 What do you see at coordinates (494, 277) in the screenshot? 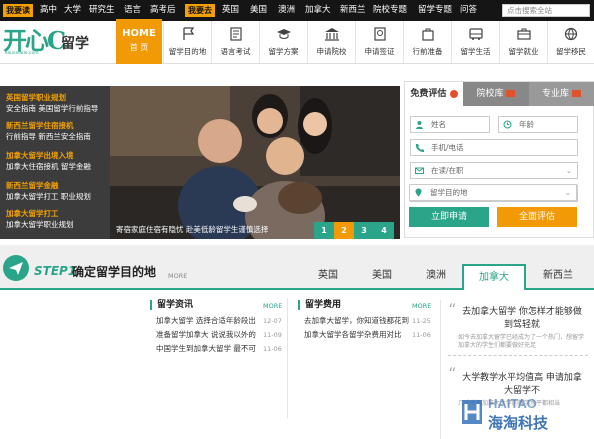
I see `country-tab-canada: 加拿大` at bounding box center [494, 277].